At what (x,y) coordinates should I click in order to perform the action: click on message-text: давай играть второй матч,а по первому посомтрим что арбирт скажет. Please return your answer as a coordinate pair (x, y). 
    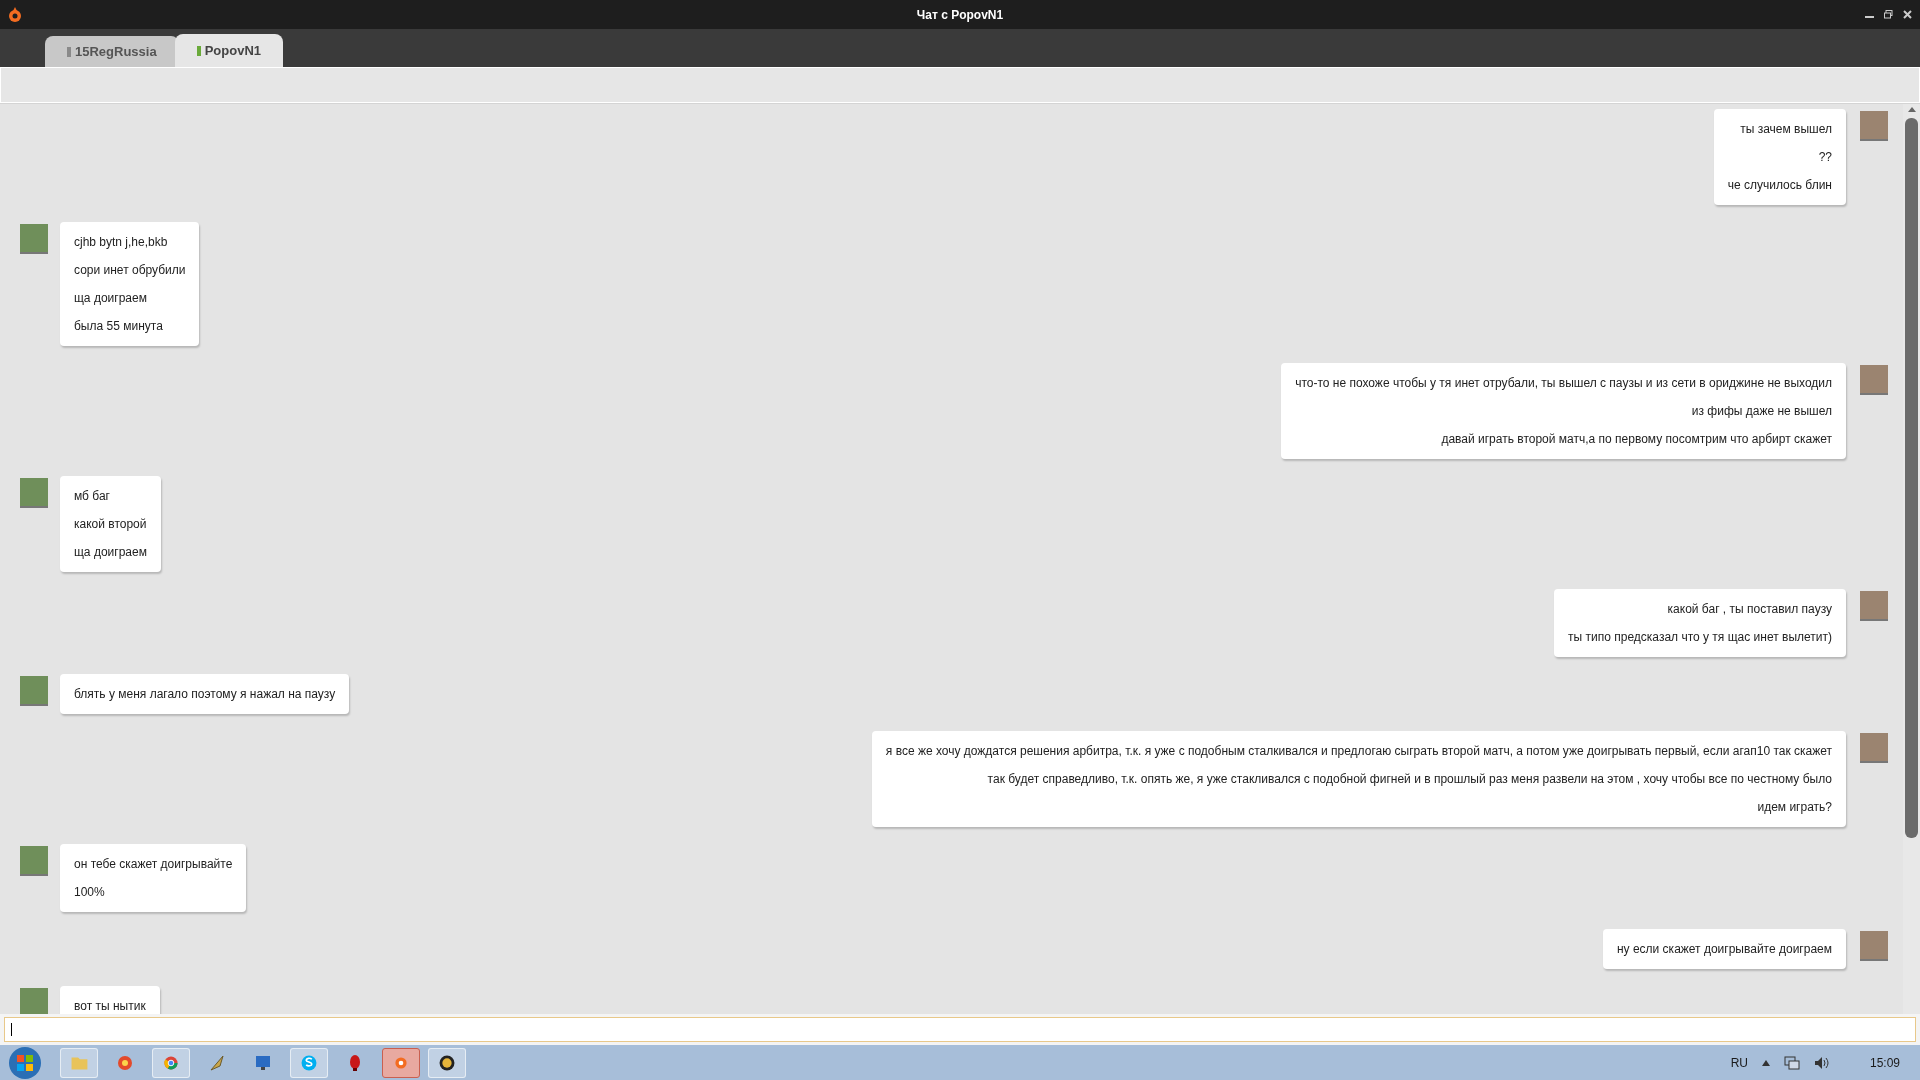
    Looking at the image, I should click on (1636, 439).